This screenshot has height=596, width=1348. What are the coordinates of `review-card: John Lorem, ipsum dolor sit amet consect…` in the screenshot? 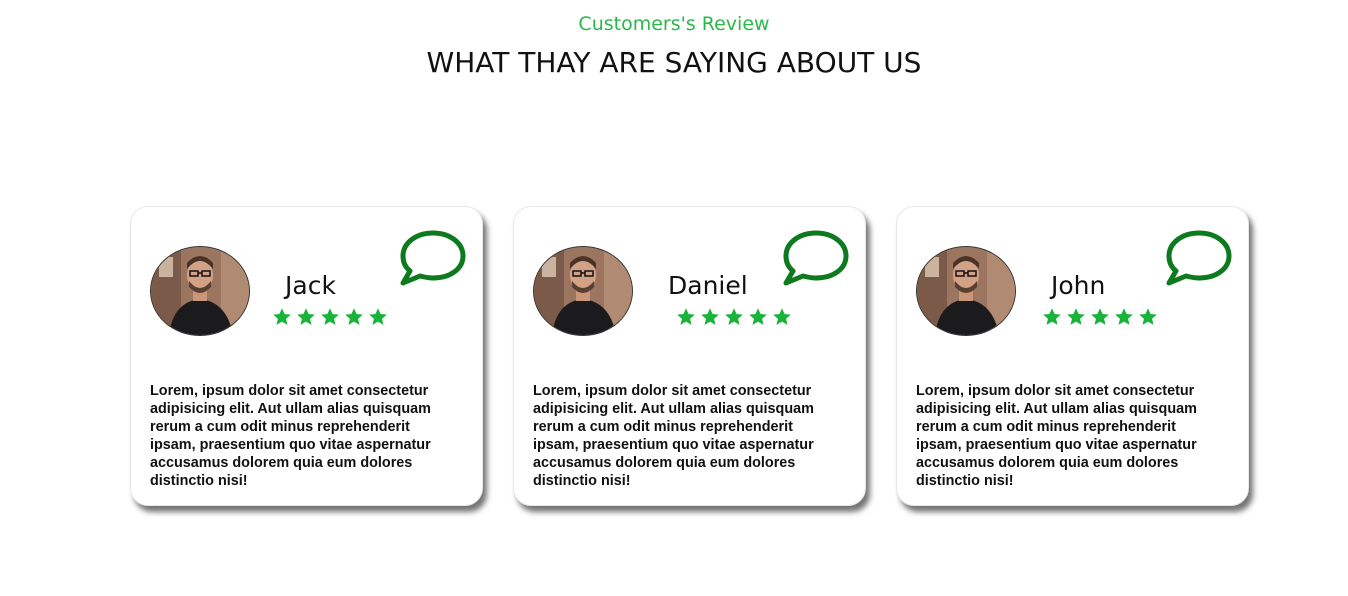 It's located at (1072, 356).